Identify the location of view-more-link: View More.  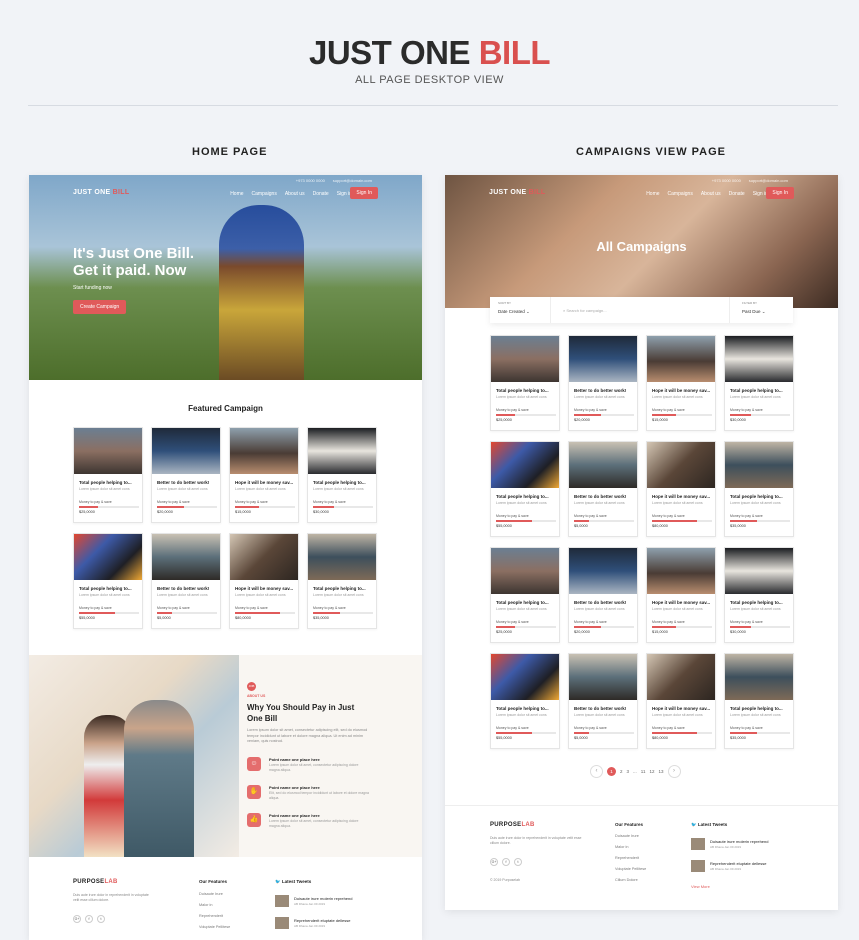
(700, 886).